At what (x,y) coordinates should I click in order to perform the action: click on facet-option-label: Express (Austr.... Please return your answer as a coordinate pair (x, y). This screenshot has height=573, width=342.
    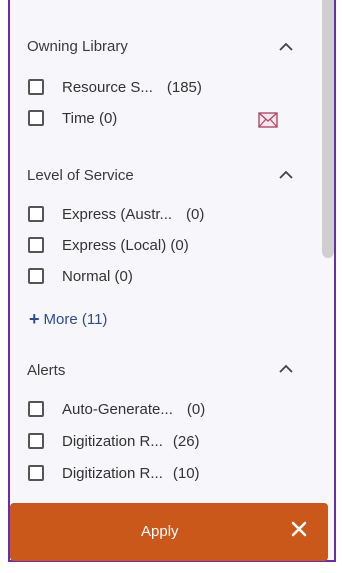
    Looking at the image, I should click on (117, 214).